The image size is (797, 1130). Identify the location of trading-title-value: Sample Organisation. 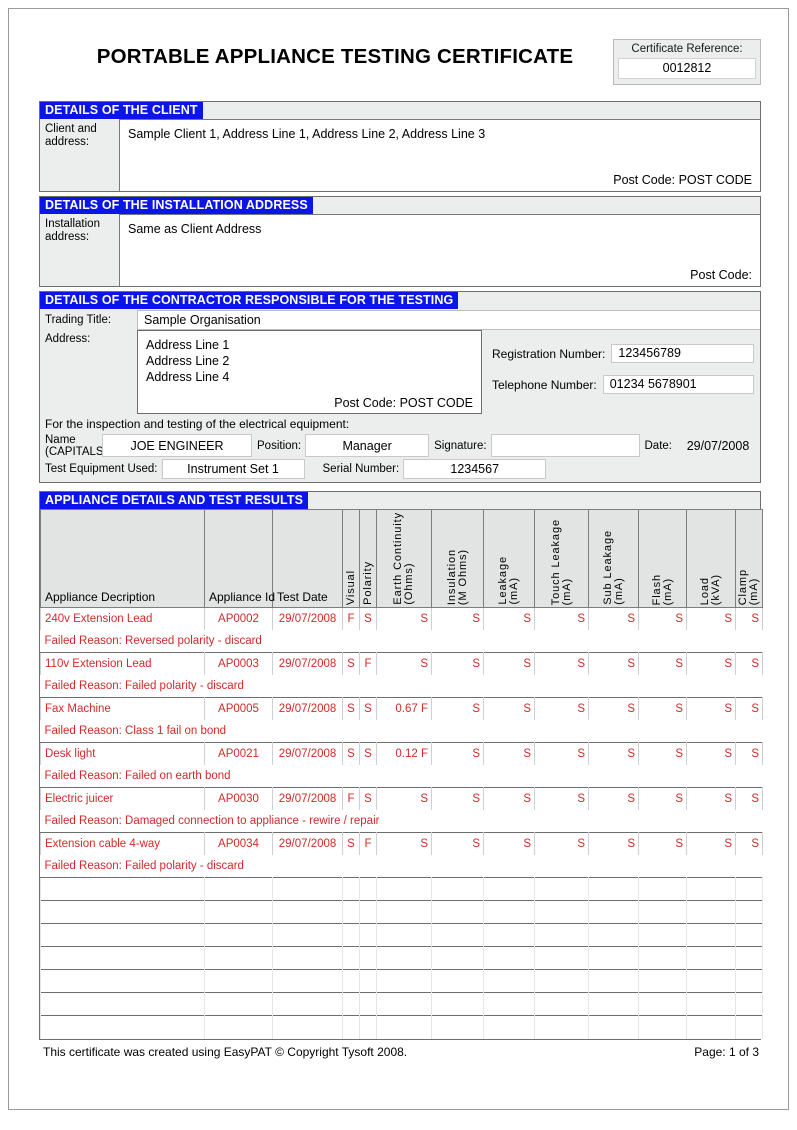
(448, 319).